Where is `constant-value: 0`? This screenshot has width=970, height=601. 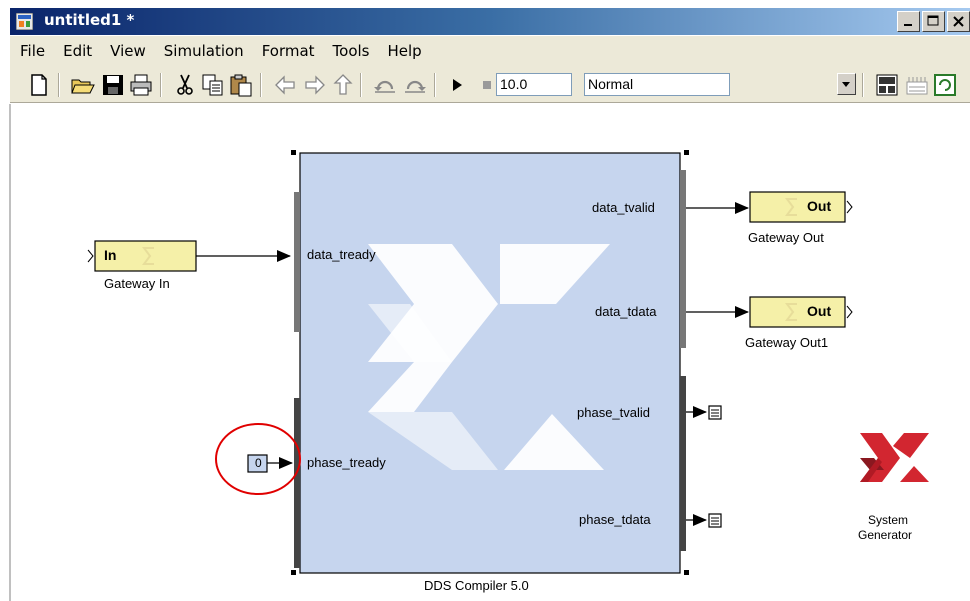 constant-value: 0 is located at coordinates (258, 463).